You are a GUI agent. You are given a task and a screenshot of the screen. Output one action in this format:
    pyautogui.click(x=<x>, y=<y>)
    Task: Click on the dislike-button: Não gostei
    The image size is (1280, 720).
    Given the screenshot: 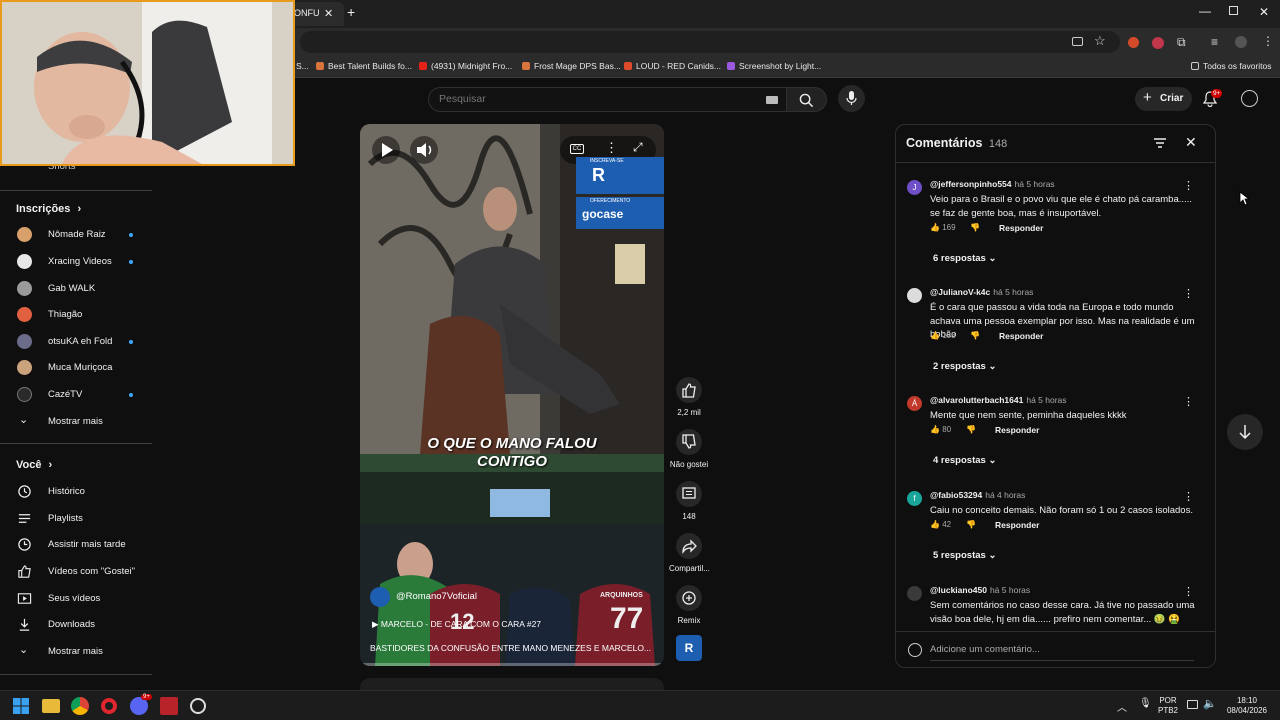 What is the action you would take?
    pyautogui.click(x=689, y=449)
    